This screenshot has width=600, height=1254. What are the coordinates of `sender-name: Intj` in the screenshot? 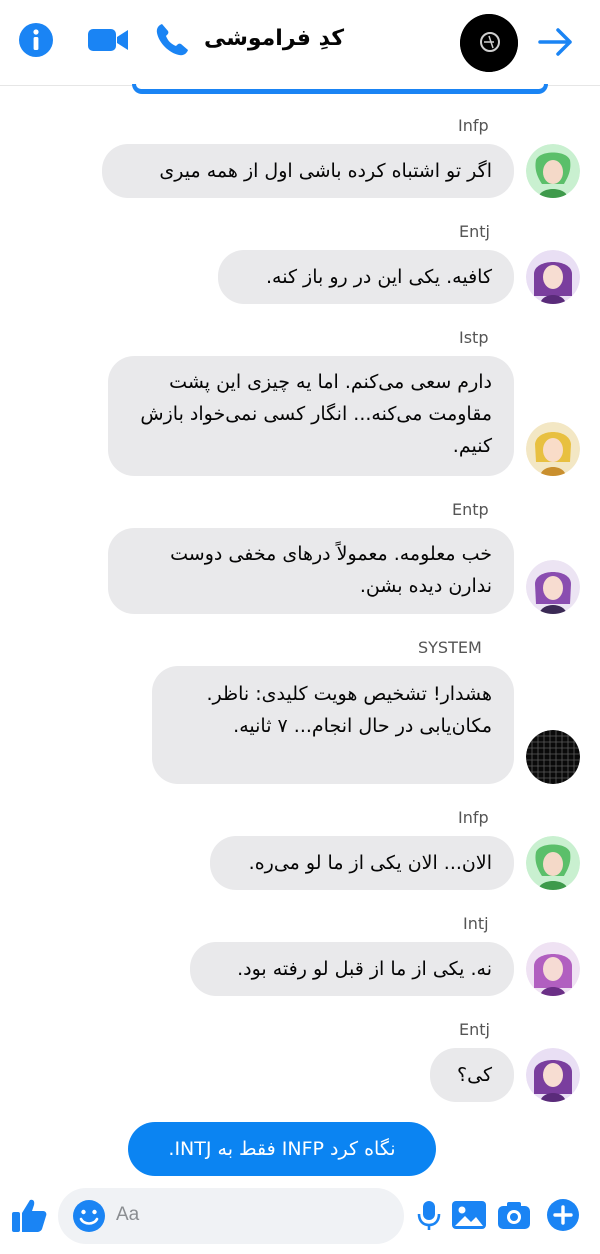 It's located at (476, 923).